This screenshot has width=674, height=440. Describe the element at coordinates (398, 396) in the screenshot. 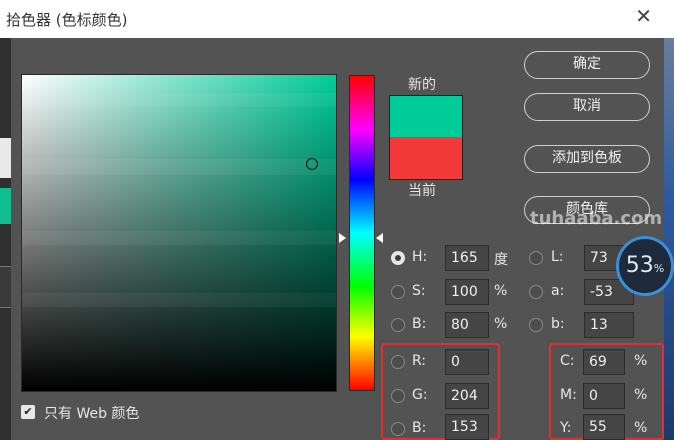

I see `green-radio` at that location.